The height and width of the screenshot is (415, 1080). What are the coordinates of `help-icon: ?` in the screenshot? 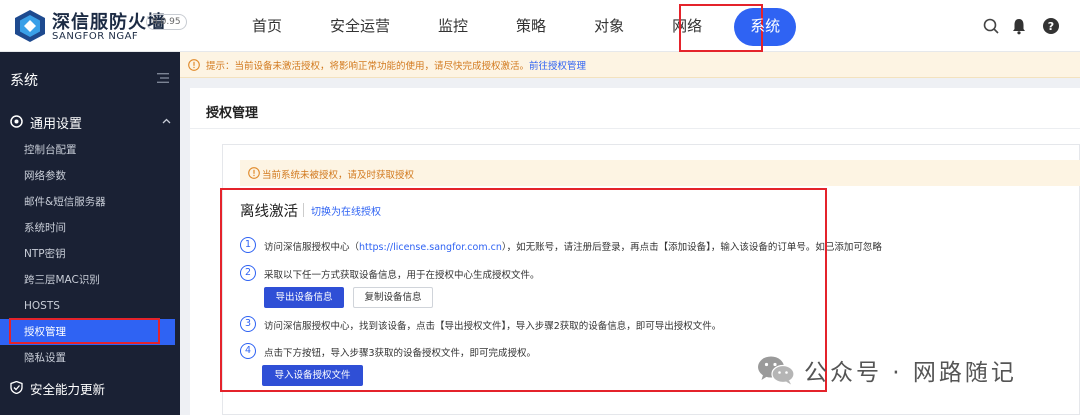 It's located at (1051, 26).